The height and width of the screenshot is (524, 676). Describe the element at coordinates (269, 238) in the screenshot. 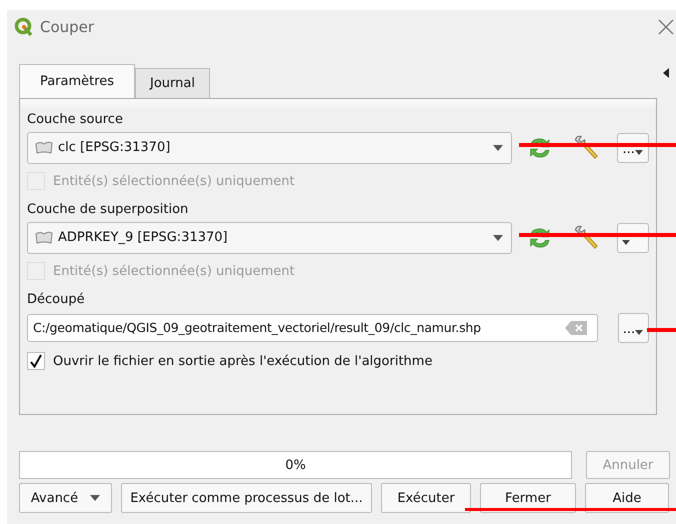

I see `layer-dropdown: ADPRKEY_9 [EPSG:31370]` at that location.